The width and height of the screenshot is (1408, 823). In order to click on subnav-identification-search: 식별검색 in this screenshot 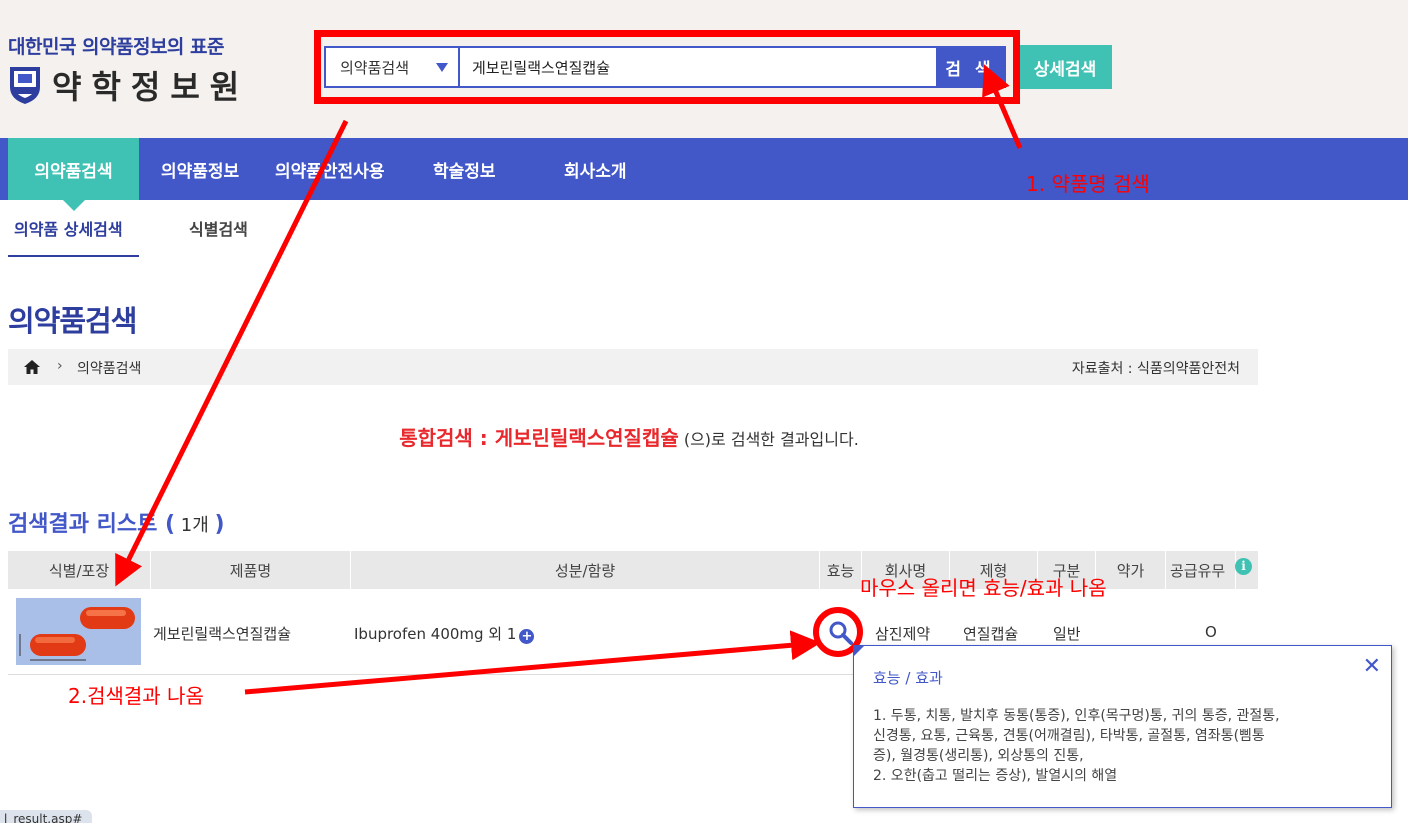, I will do `click(218, 228)`.